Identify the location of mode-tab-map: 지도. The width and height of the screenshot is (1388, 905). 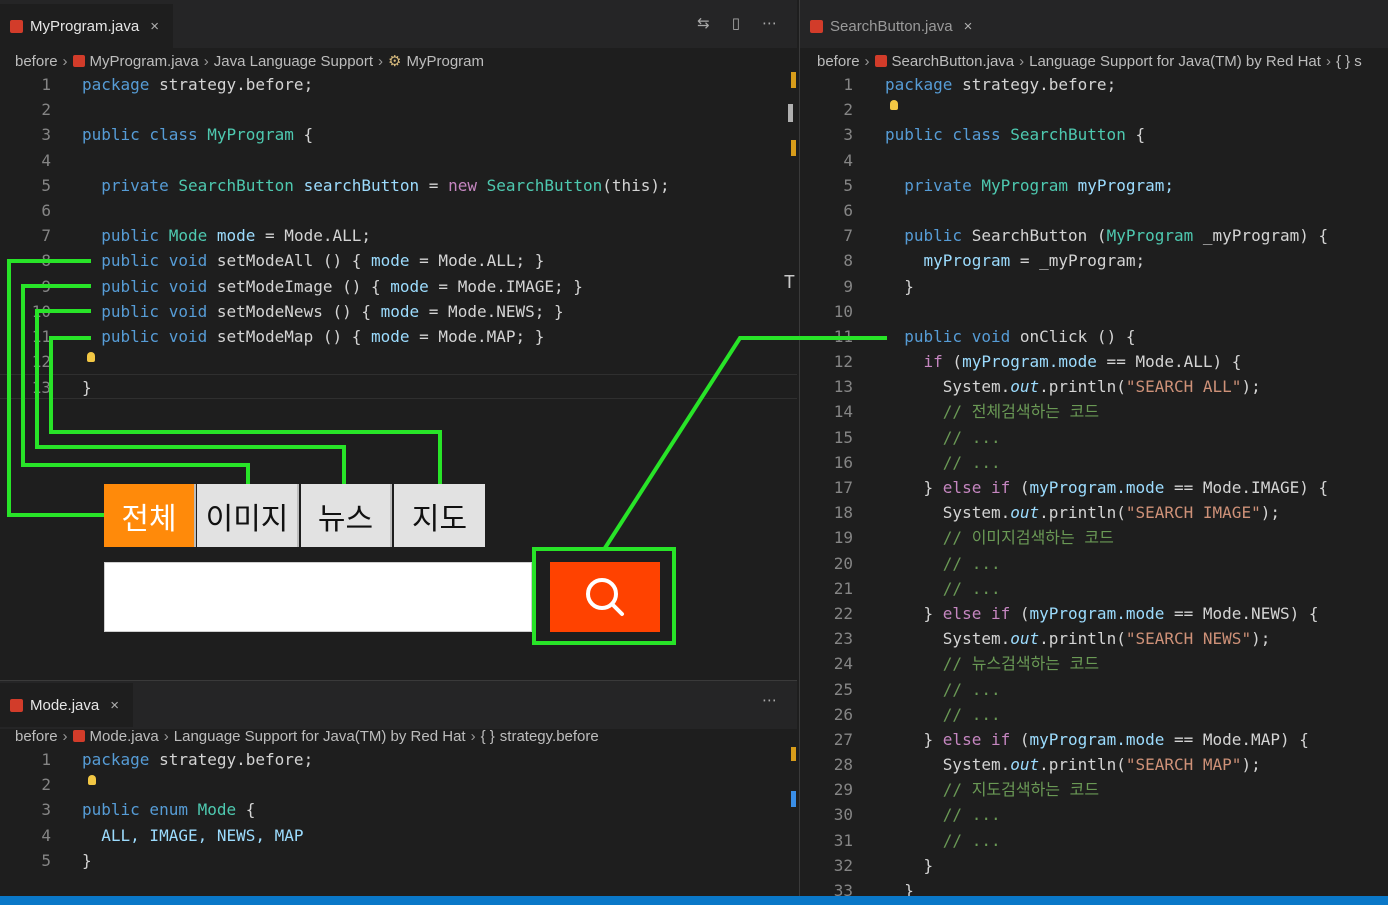
(439, 515).